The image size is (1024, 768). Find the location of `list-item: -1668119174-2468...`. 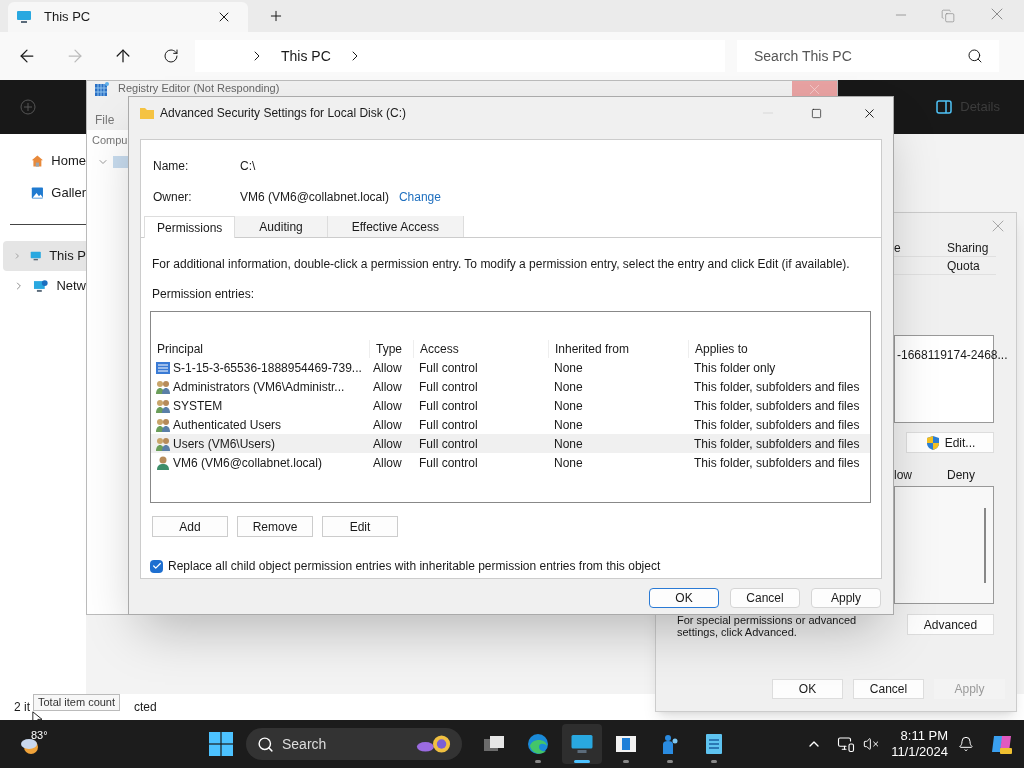

list-item: -1668119174-2468... is located at coordinates (952, 355).